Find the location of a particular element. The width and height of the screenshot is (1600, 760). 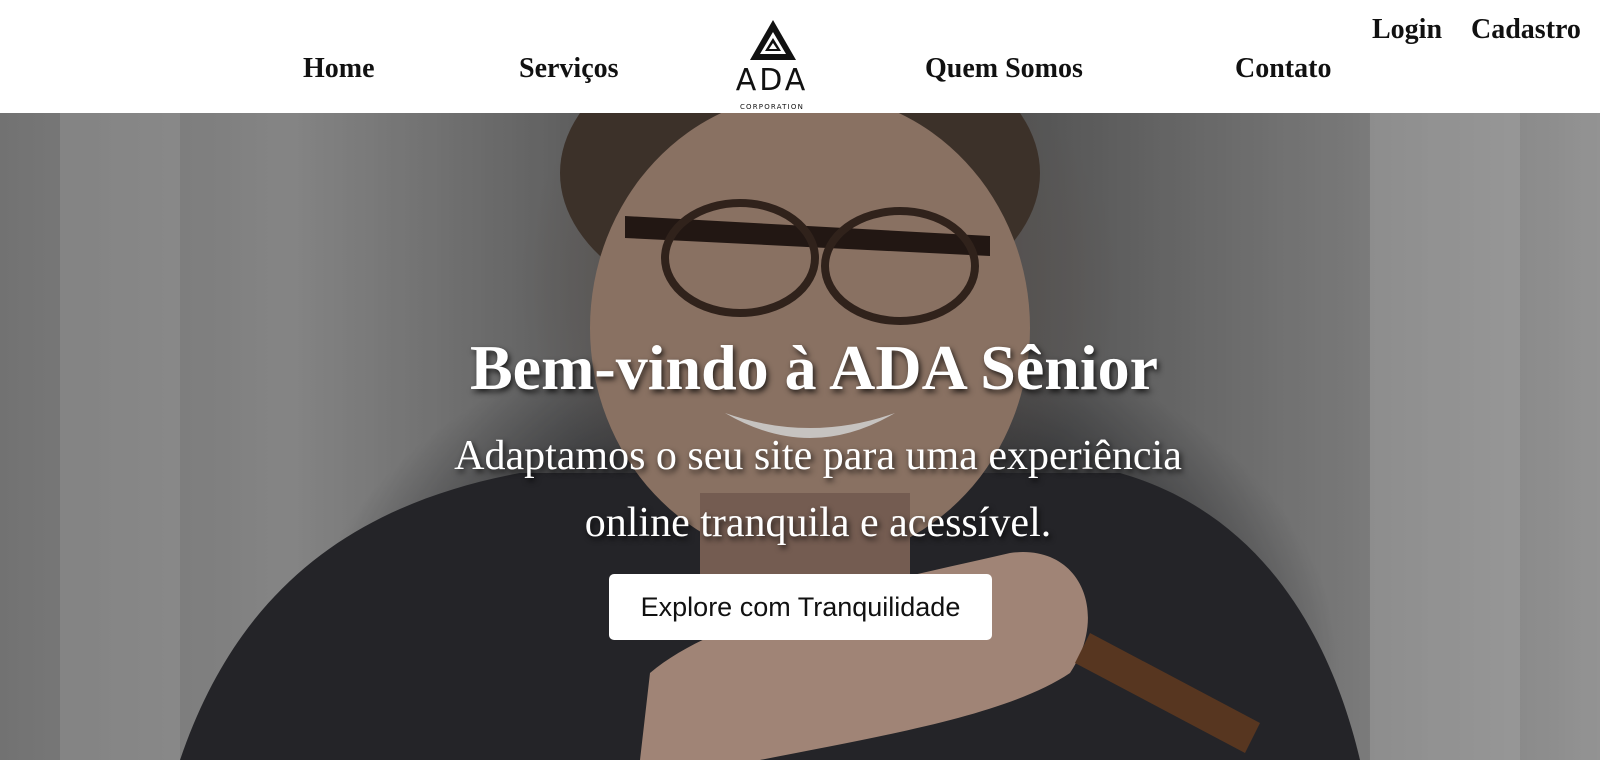

logo-subtitle: CORPORATION is located at coordinates (772, 107).